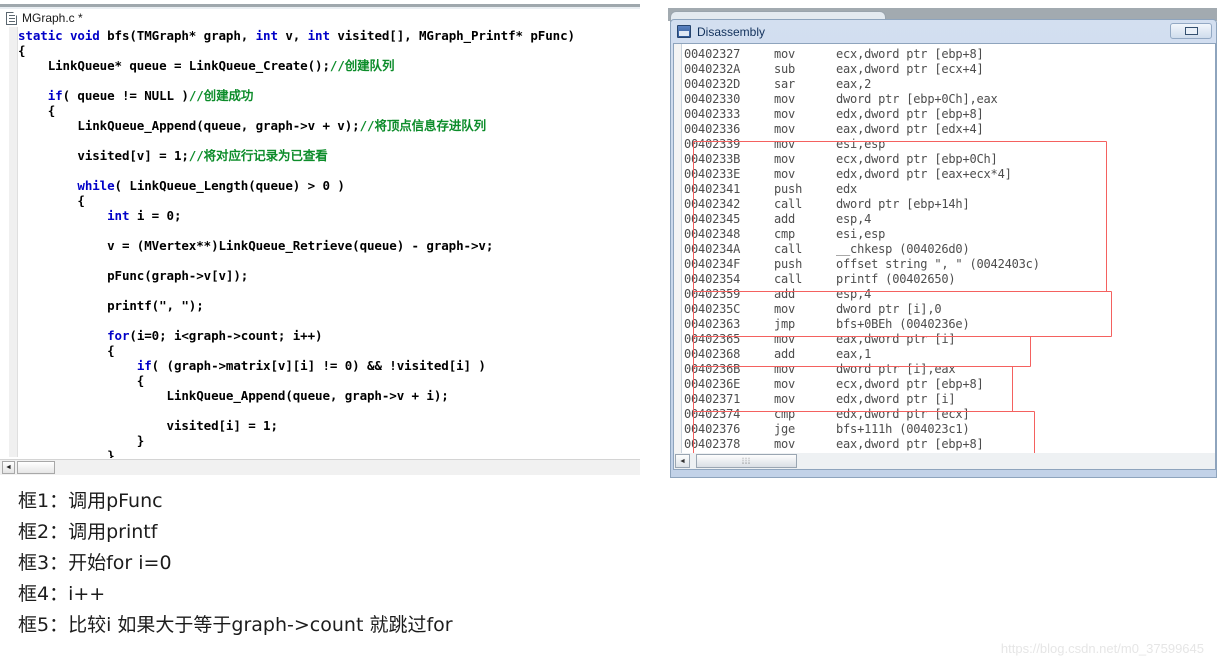 The height and width of the screenshot is (664, 1217). I want to click on instruction-address: 00402376, so click(712, 429).